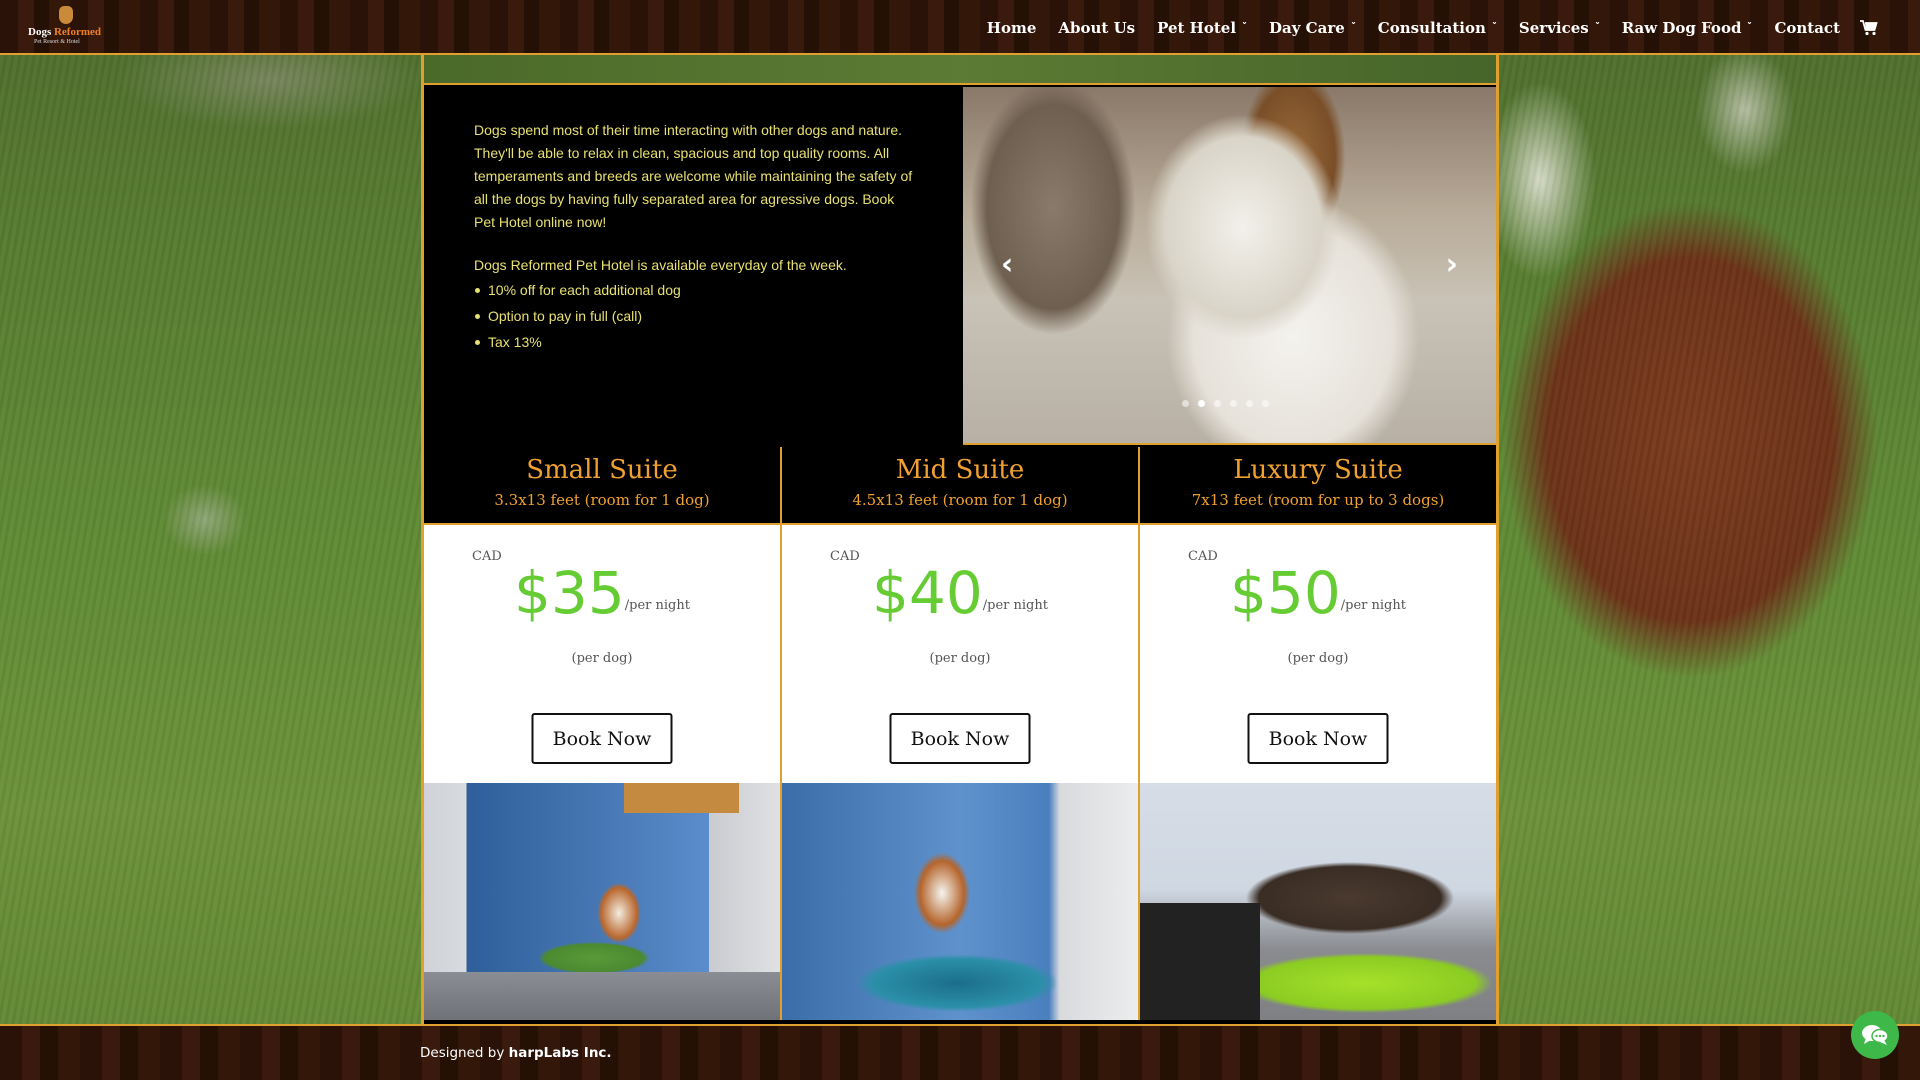 The image size is (1920, 1080). Describe the element at coordinates (1012, 28) in the screenshot. I see `nav-home: Home` at that location.